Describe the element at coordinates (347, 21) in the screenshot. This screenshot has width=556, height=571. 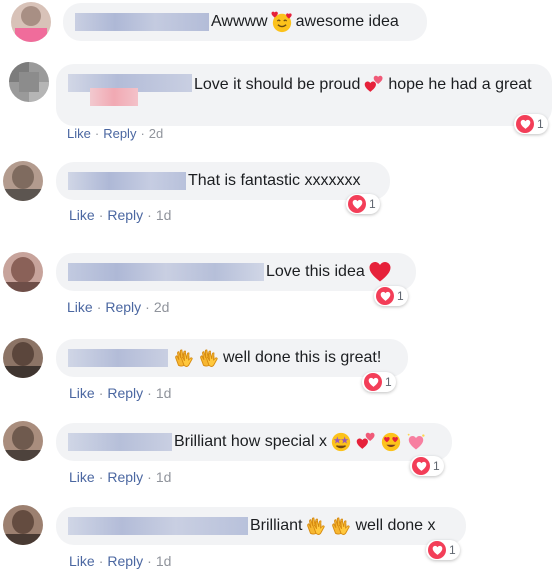
I see `comment-text: awesome idea` at that location.